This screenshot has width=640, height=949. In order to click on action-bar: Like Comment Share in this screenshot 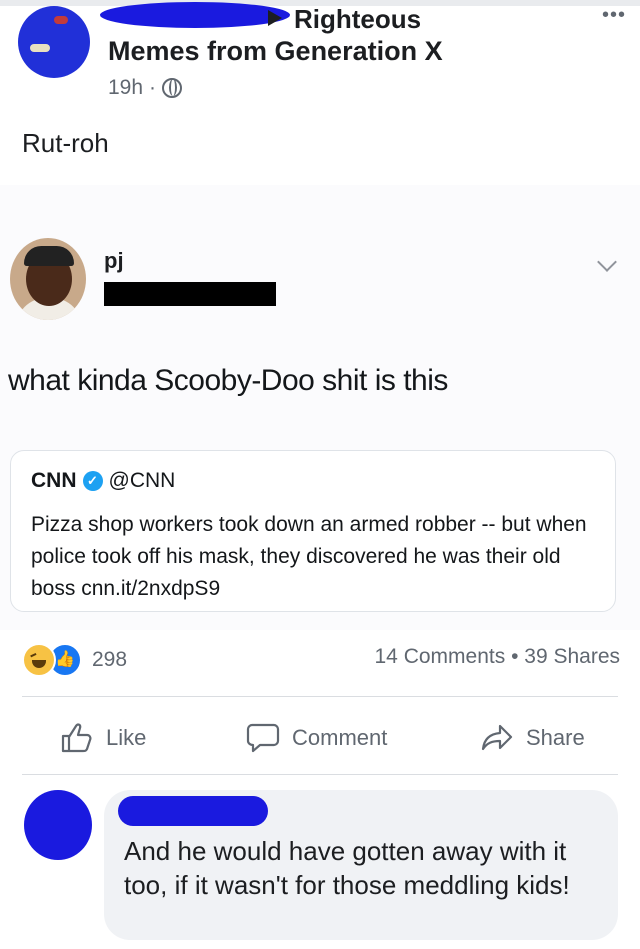, I will do `click(320, 738)`.